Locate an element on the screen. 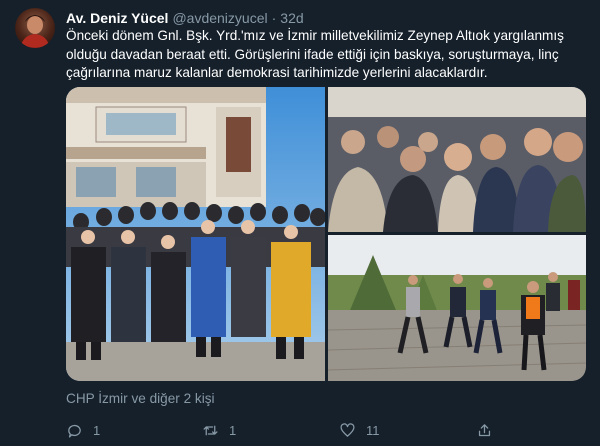  heart-icon is located at coordinates (347, 430).